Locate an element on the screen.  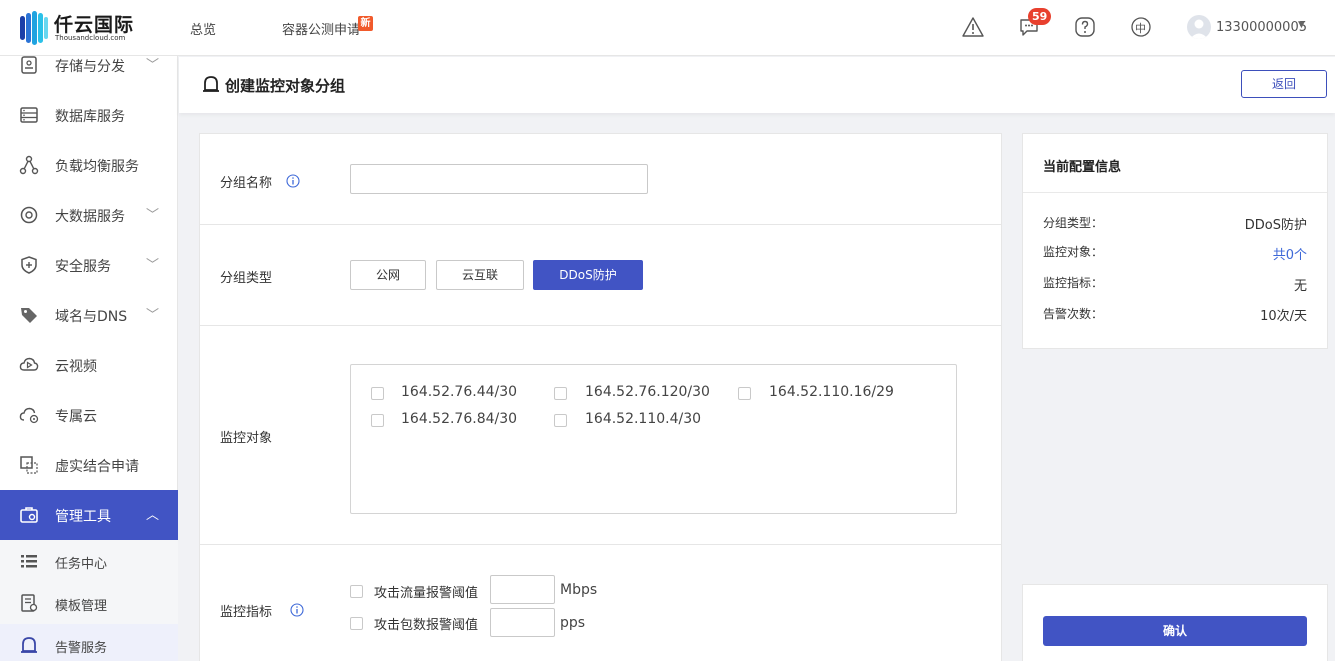
monitor-metric-row: 监控指标 攻击流量报警阈值 Mbps 攻击包数报警阈值 pps is located at coordinates (600, 603).